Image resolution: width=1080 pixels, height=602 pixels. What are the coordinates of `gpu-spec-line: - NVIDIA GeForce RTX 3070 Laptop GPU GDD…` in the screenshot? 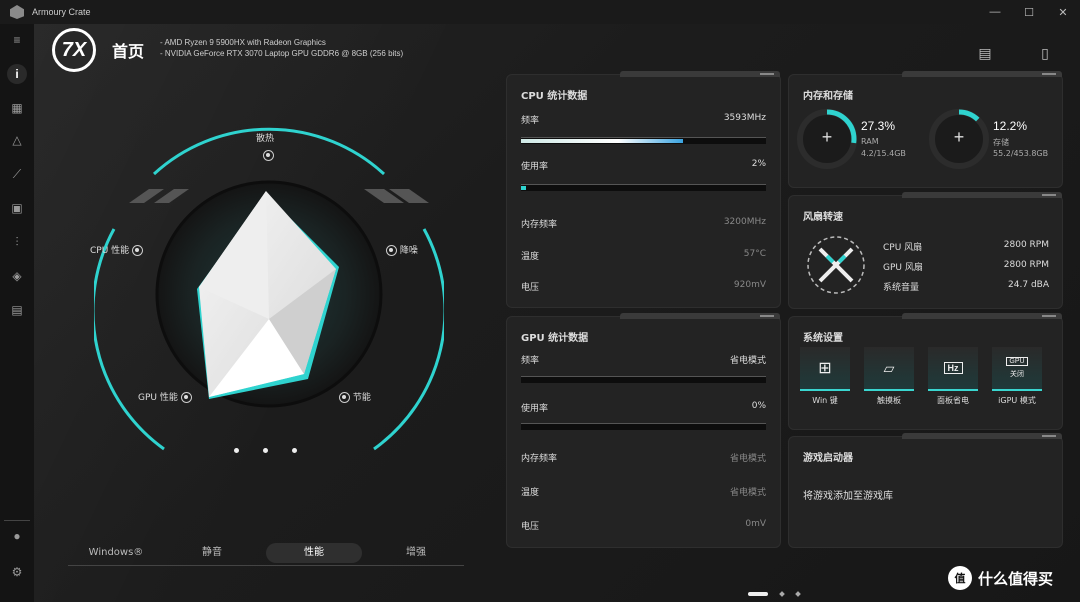 It's located at (282, 53).